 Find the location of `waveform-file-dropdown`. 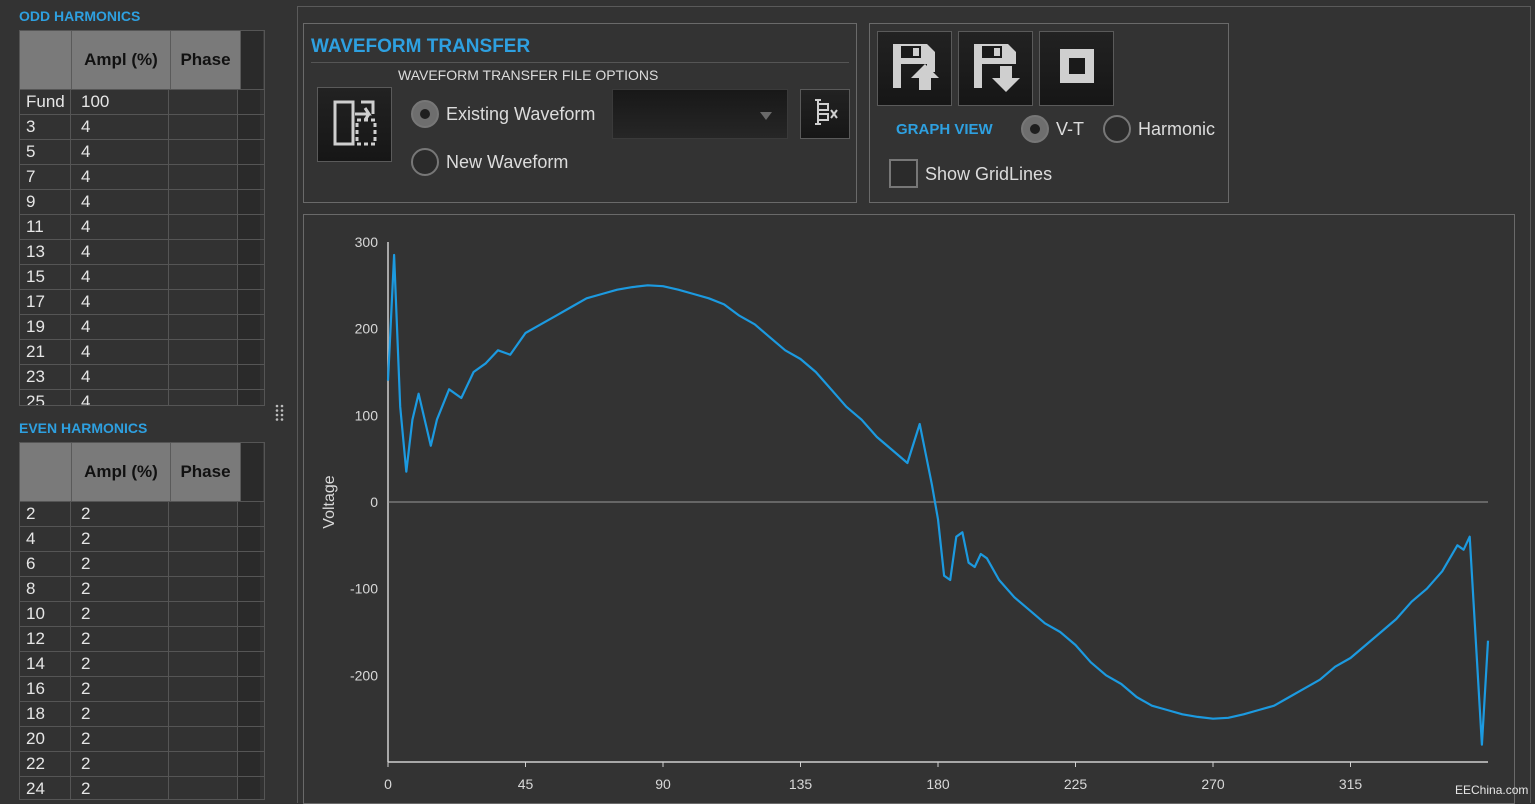

waveform-file-dropdown is located at coordinates (700, 114).